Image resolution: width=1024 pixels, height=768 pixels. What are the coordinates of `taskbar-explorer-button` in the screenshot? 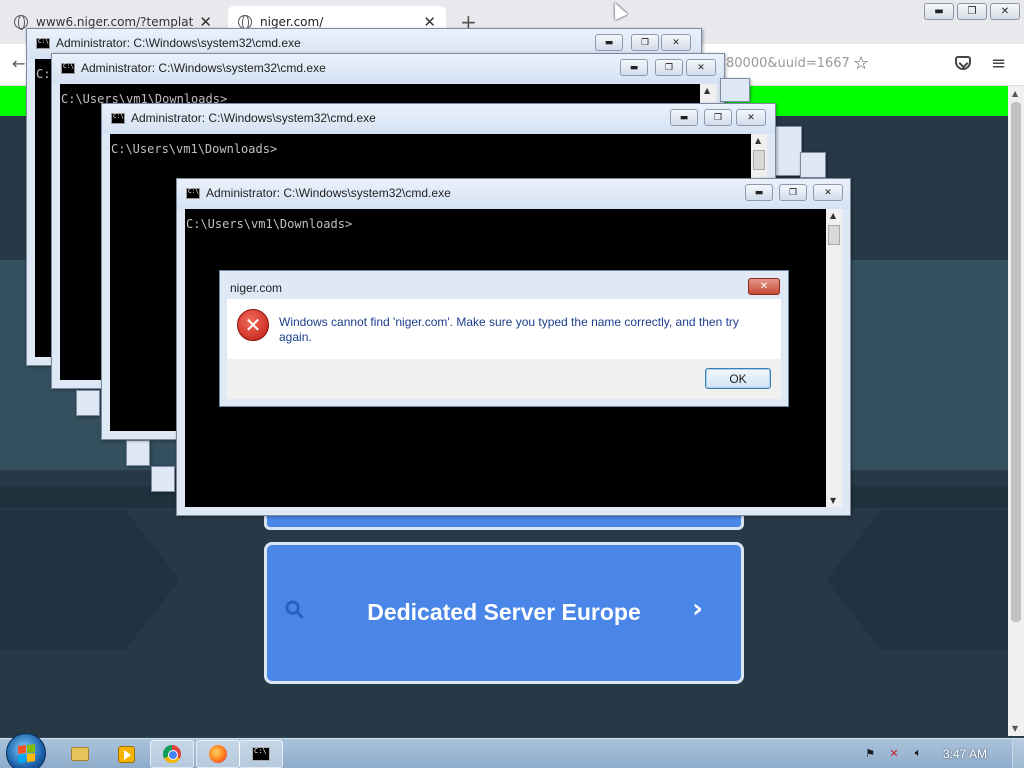 It's located at (80, 754).